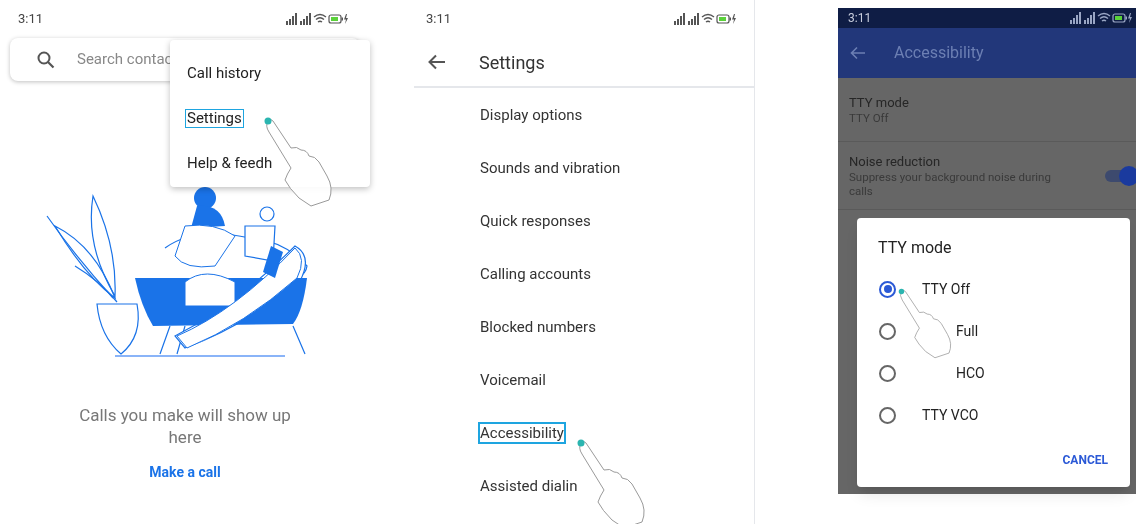  Describe the element at coordinates (950, 415) in the screenshot. I see `radio-option-label: TTY VCO` at that location.